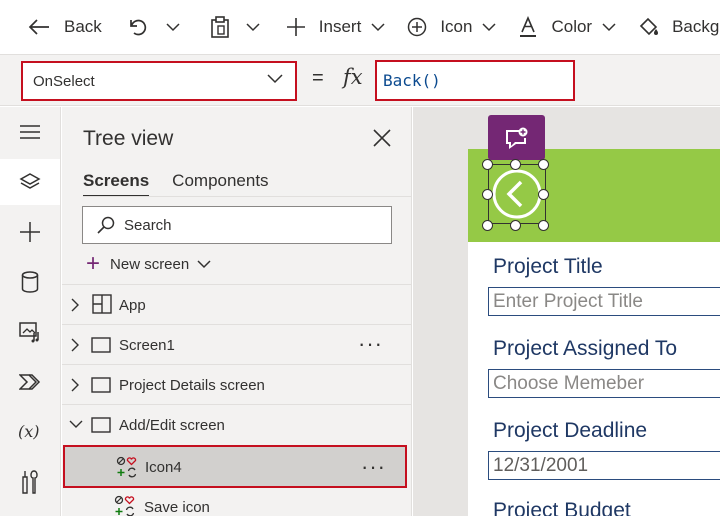 This screenshot has height=516, width=720. I want to click on rail-variables: (x), so click(30, 432).